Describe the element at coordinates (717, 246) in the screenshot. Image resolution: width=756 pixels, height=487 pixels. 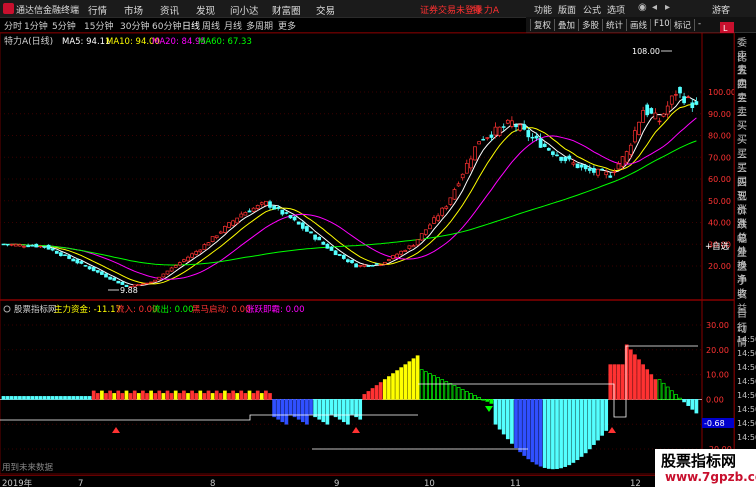
I see `add-favorite-button: +自选` at that location.